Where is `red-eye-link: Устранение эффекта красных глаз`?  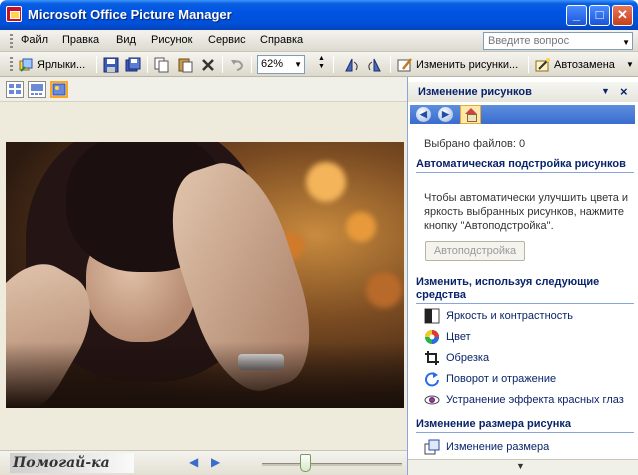
red-eye-link: Устранение эффекта красных глаз is located at coordinates (524, 400).